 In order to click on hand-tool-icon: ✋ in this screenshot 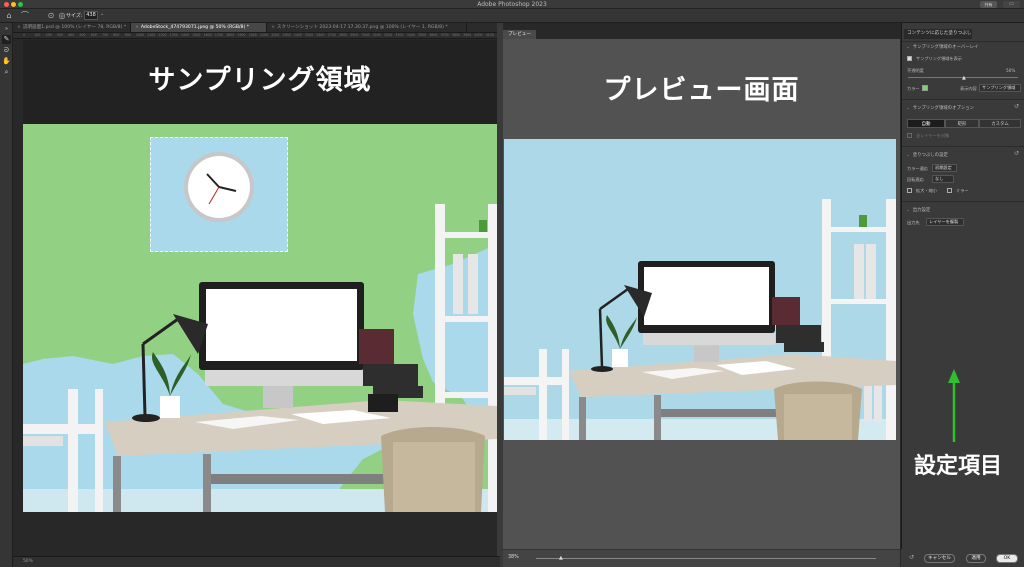, I will do `click(6, 61)`.